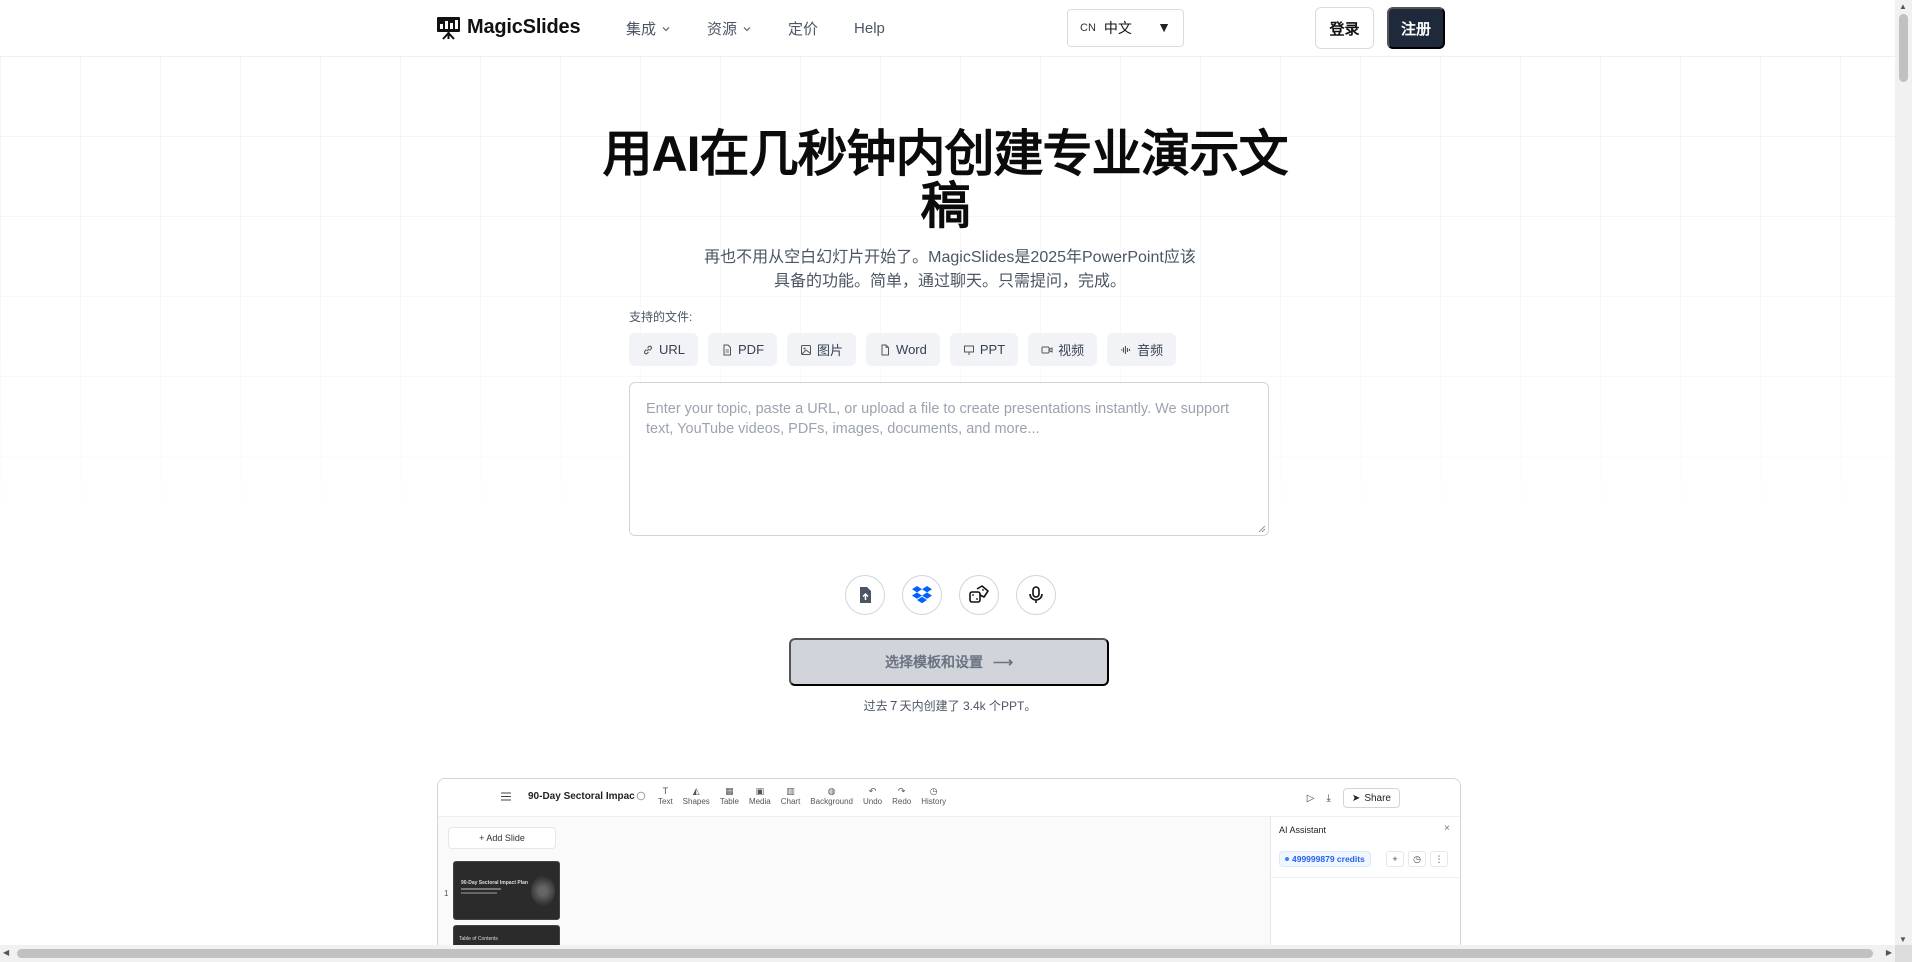 This screenshot has height=962, width=1912. I want to click on text-icon: T, so click(665, 791).